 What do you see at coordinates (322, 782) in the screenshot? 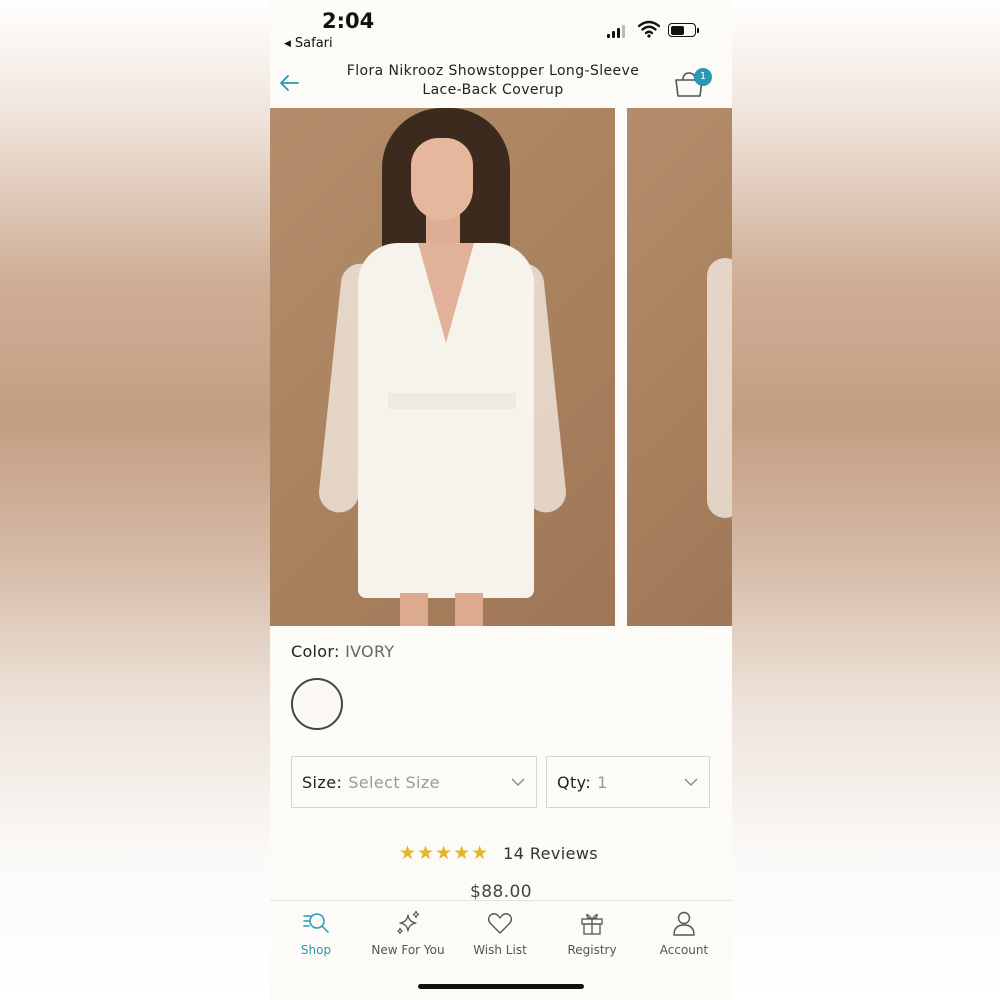
I see `size-label: Size:` at bounding box center [322, 782].